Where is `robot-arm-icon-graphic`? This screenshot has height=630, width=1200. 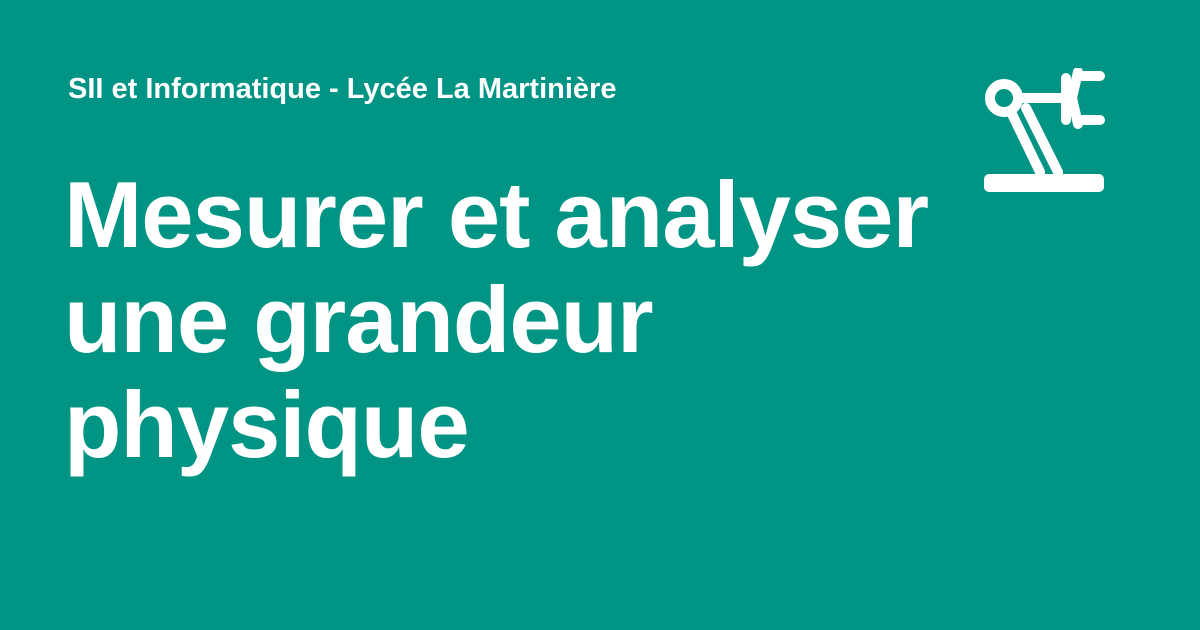 robot-arm-icon-graphic is located at coordinates (1044, 130).